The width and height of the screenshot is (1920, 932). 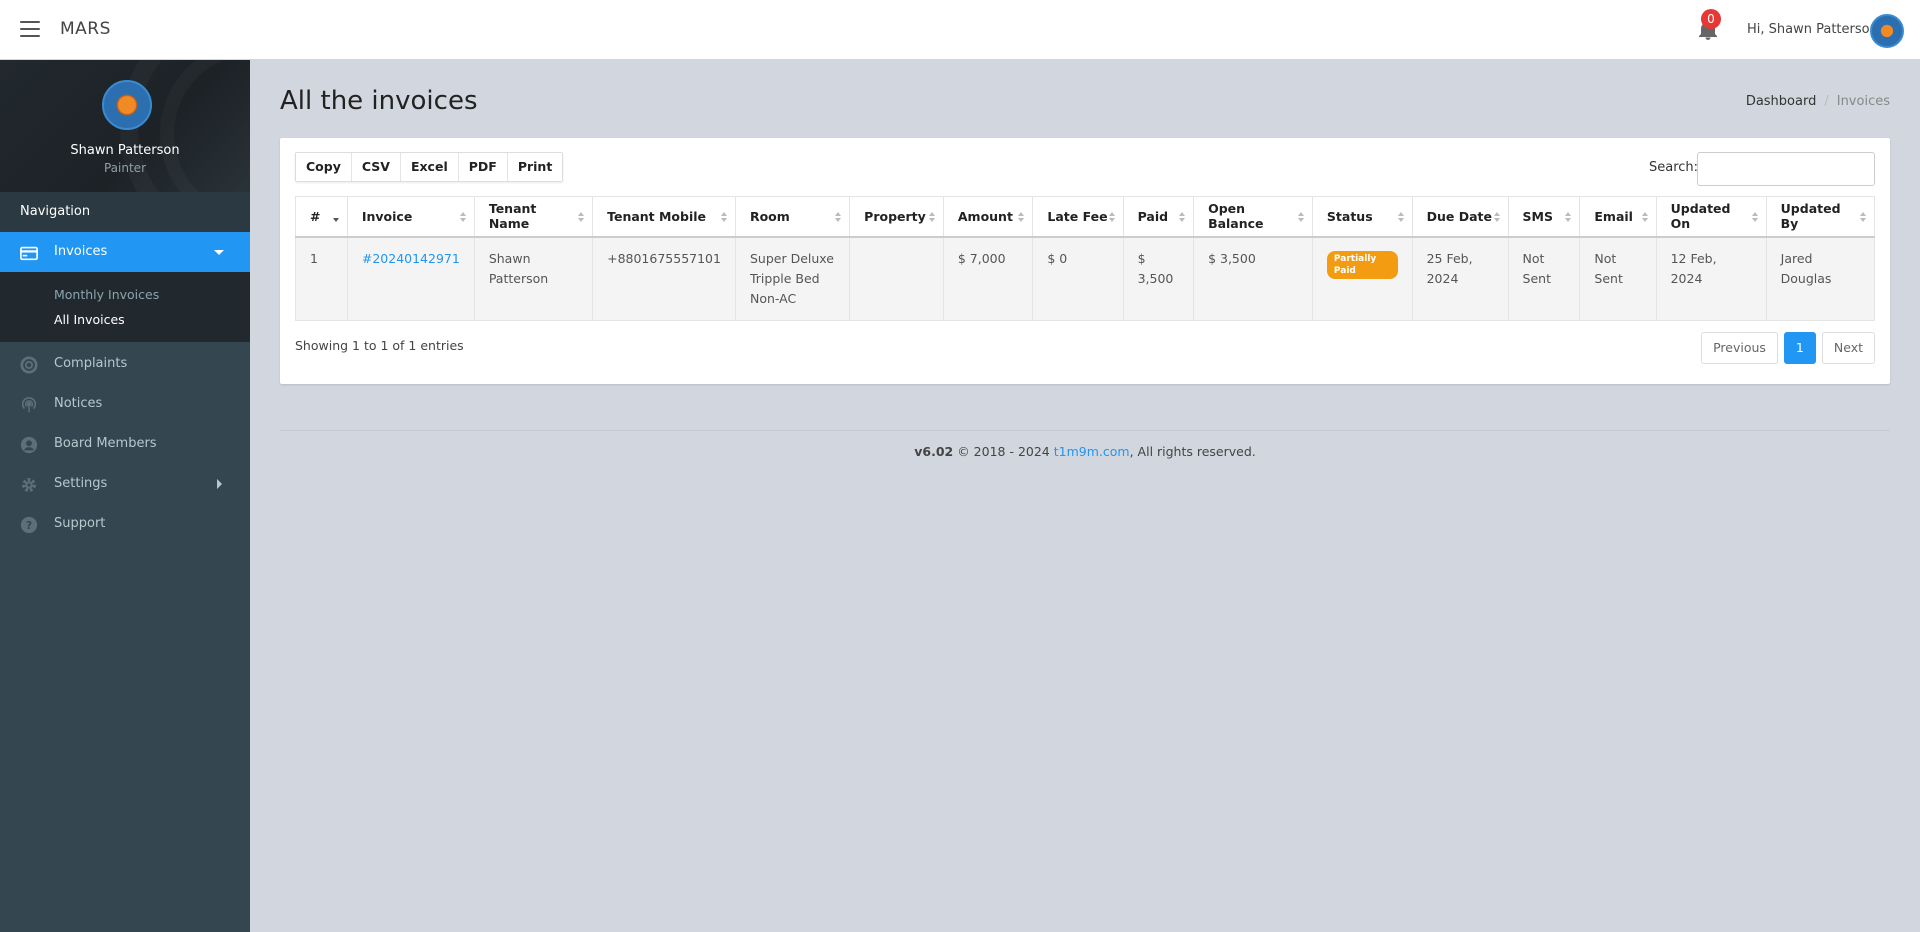 I want to click on pdf-button: PDF, so click(x=483, y=167).